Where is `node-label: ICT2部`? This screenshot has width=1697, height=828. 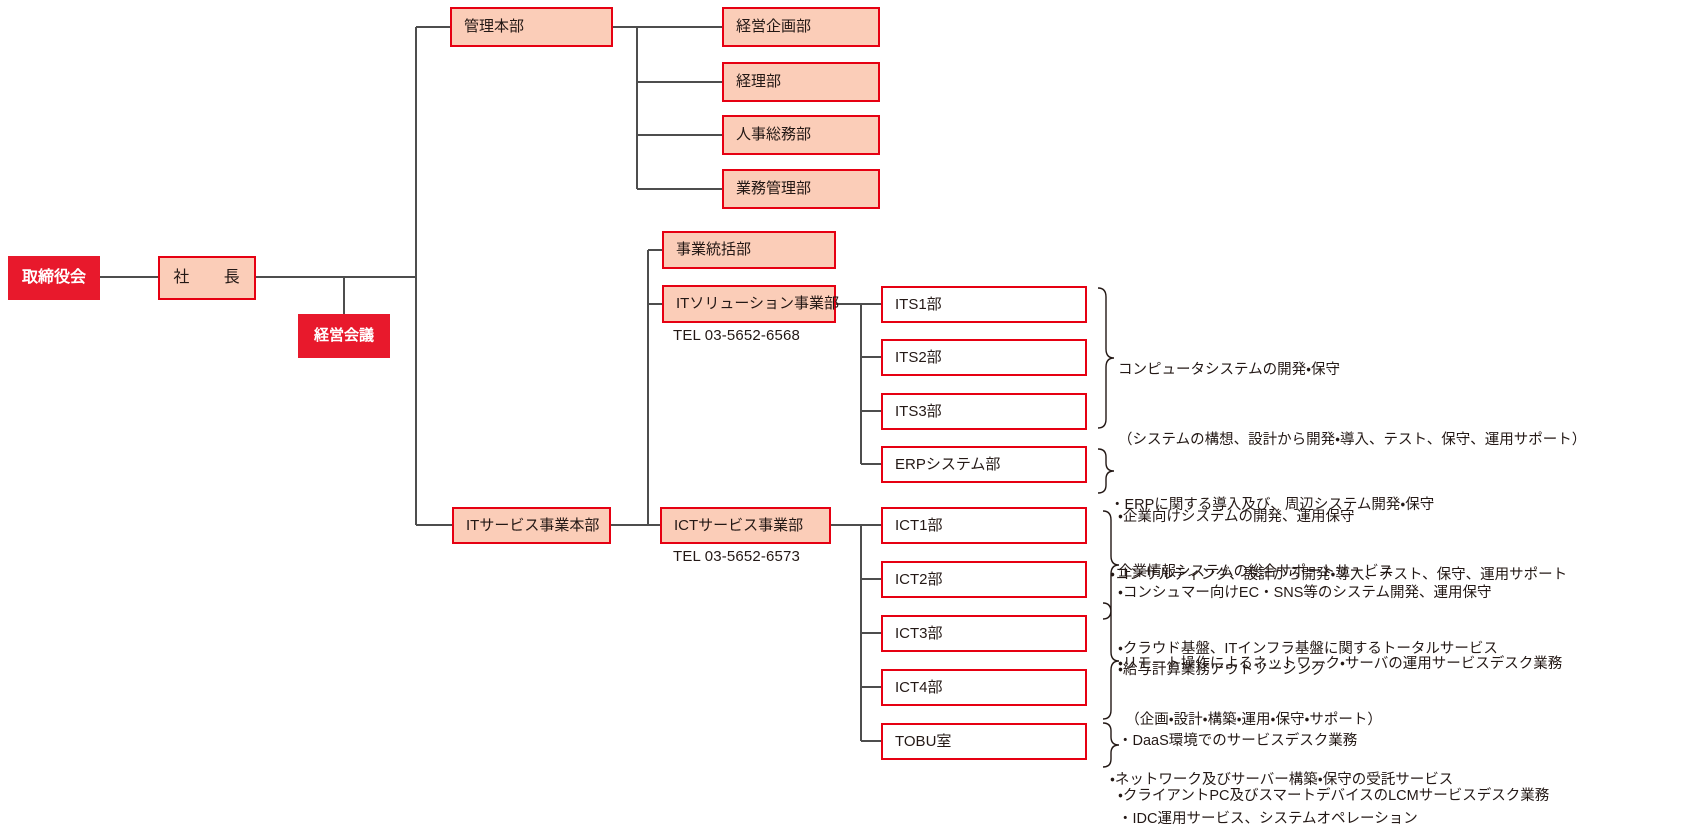
node-label: ICT2部 is located at coordinates (919, 579).